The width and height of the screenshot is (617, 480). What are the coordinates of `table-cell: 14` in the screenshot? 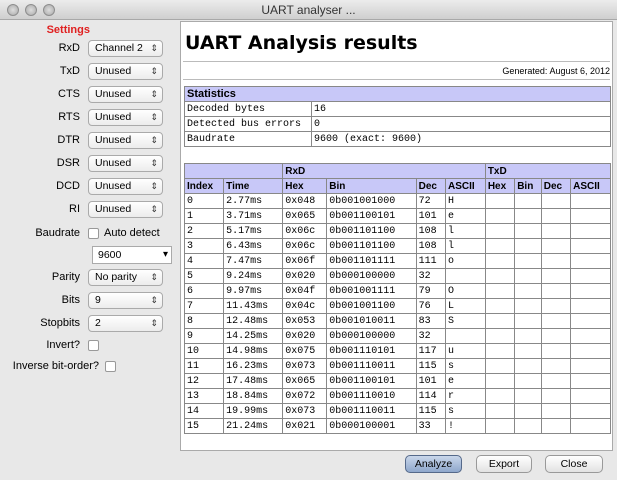 It's located at (204, 411).